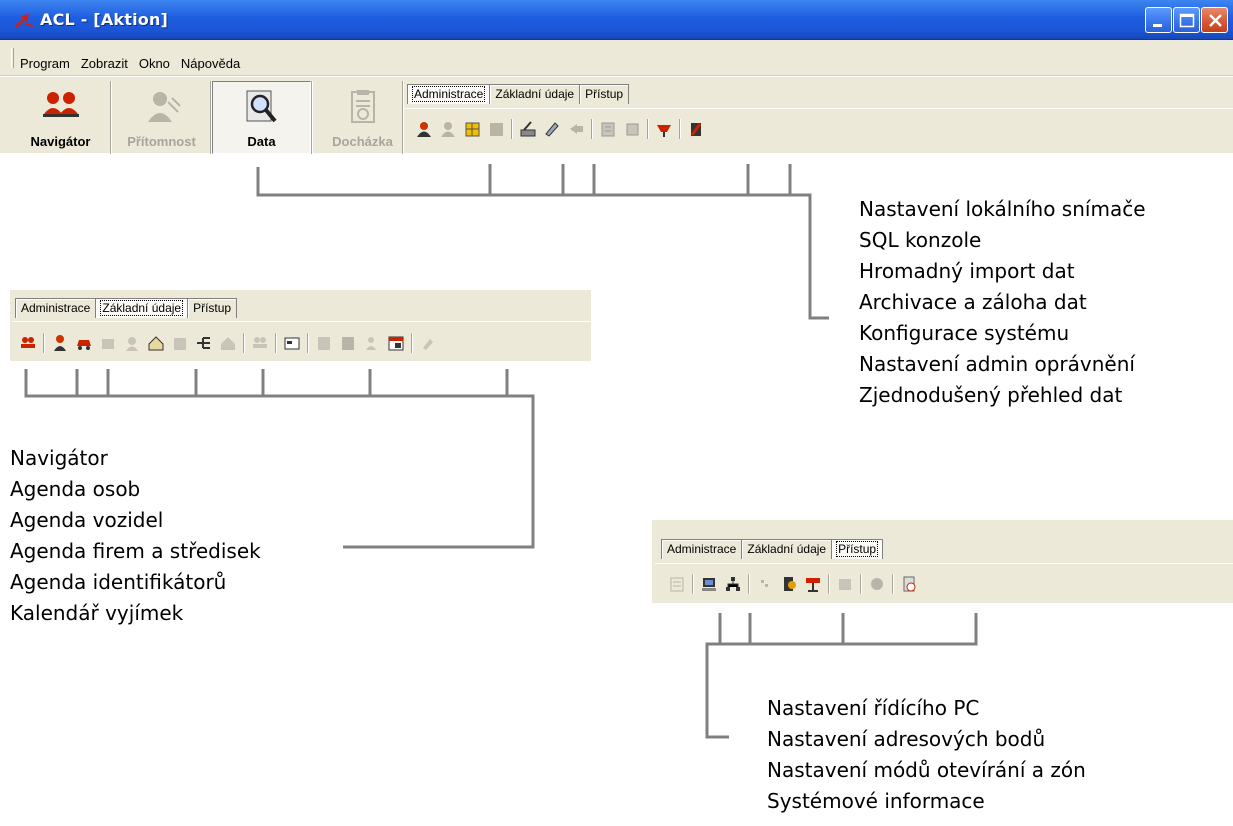  Describe the element at coordinates (973, 302) in the screenshot. I see `admin-label: Archivace a záloha dat` at that location.